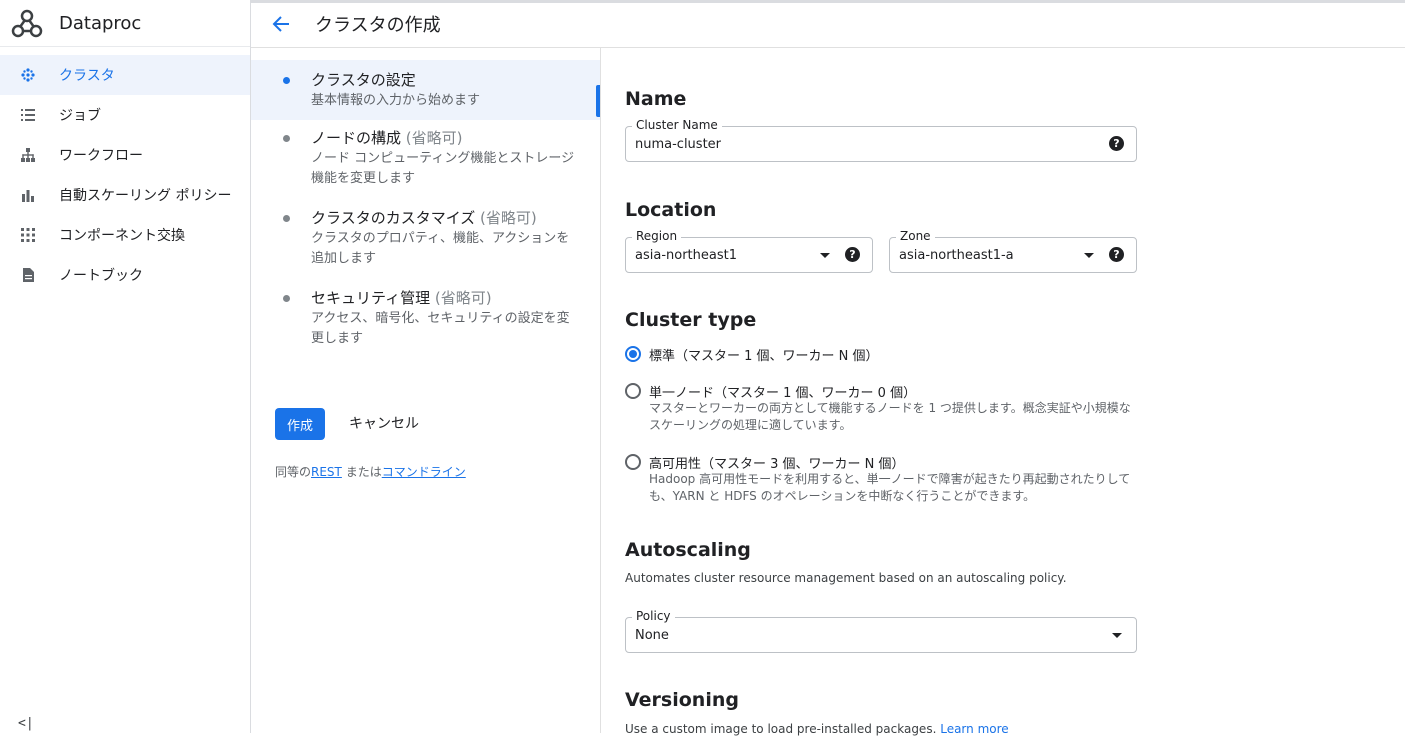 The width and height of the screenshot is (1405, 736). What do you see at coordinates (293, 472) in the screenshot?
I see `equivalent-prefix: 同等の` at bounding box center [293, 472].